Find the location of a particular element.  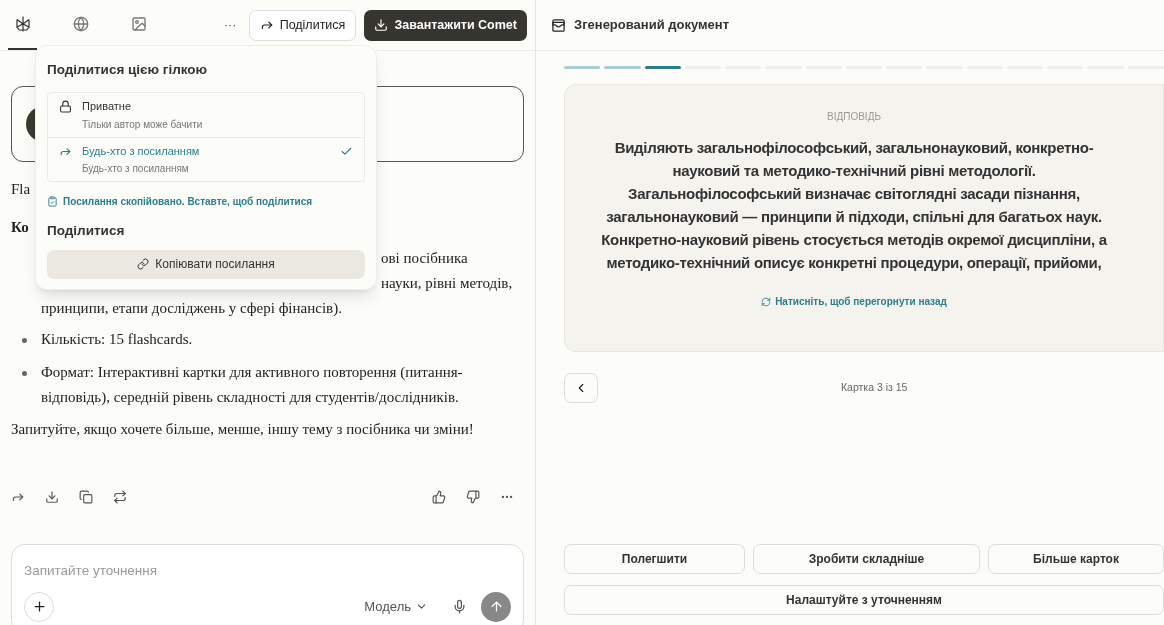

option-label: Приватне is located at coordinates (107, 107).